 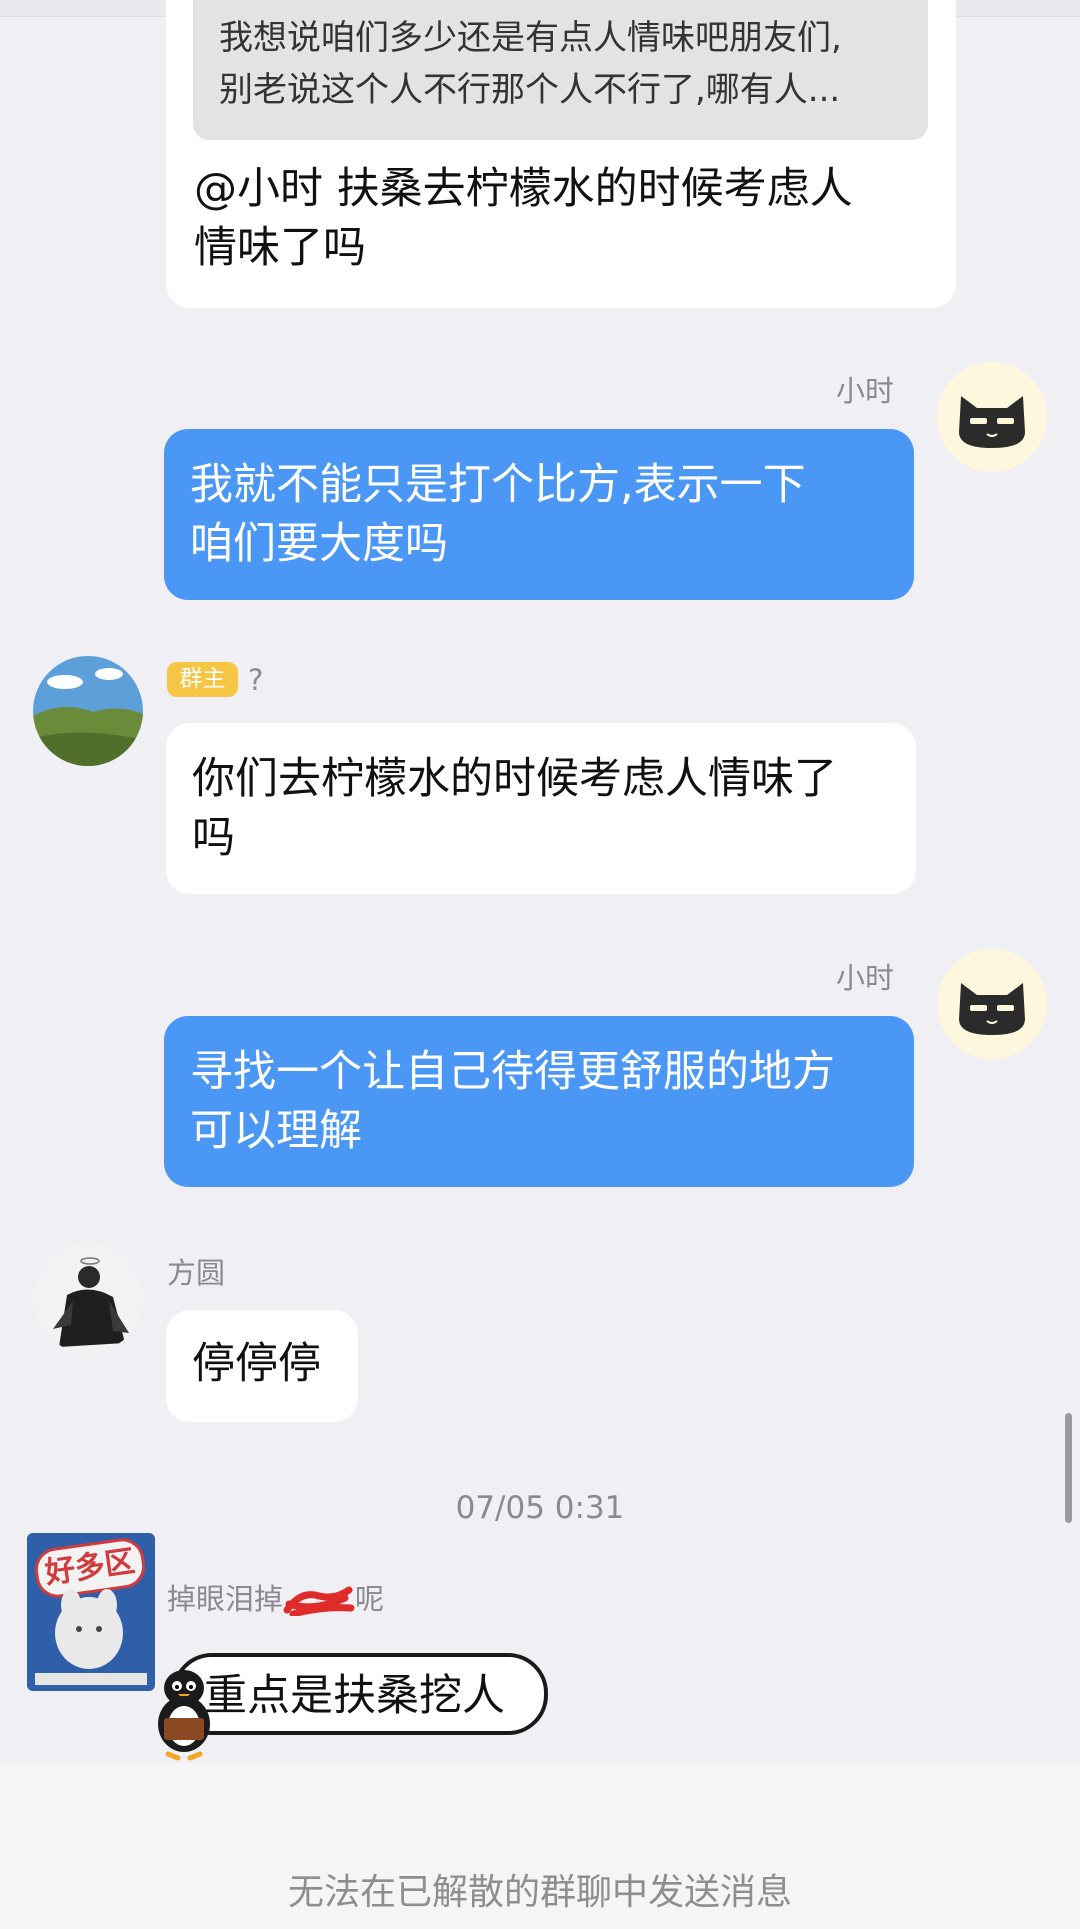 I want to click on avatar: 好多区, so click(x=91, y=1612).